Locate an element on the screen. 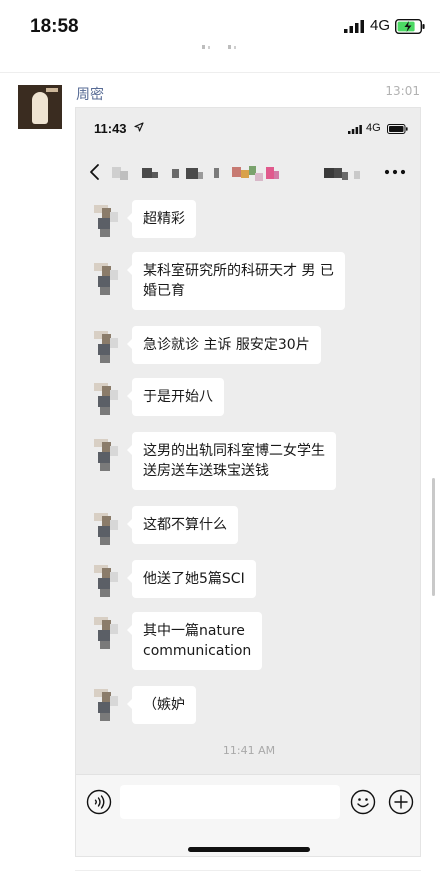 This screenshot has width=440, height=888. home-indicator is located at coordinates (249, 849).